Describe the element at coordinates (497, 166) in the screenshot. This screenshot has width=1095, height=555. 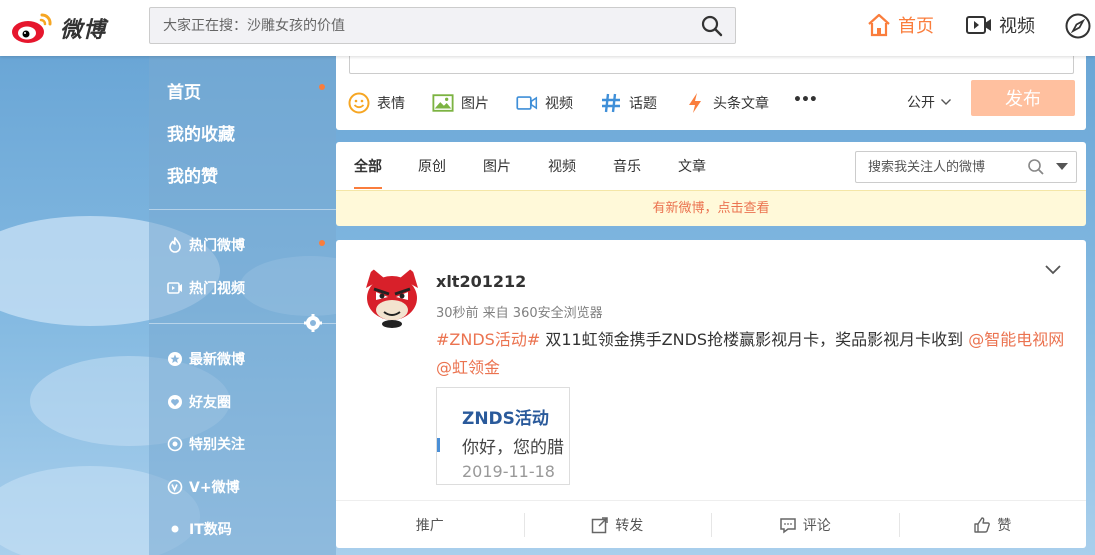
I see `tab-images: 图片` at that location.